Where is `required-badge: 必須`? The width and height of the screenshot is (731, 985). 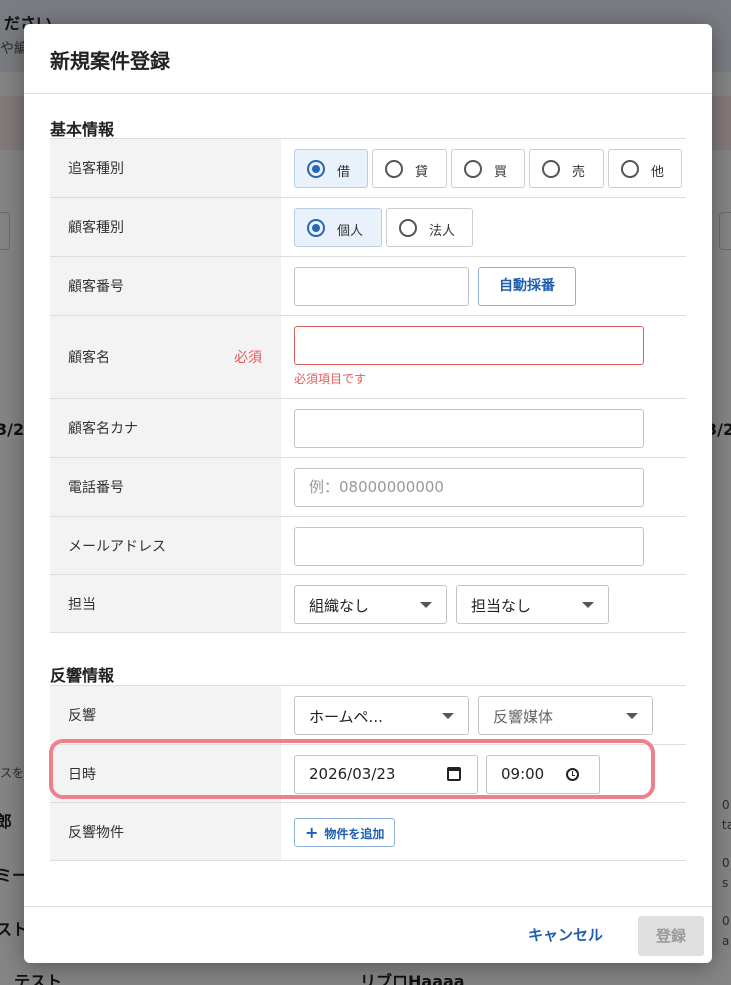 required-badge: 必須 is located at coordinates (248, 358).